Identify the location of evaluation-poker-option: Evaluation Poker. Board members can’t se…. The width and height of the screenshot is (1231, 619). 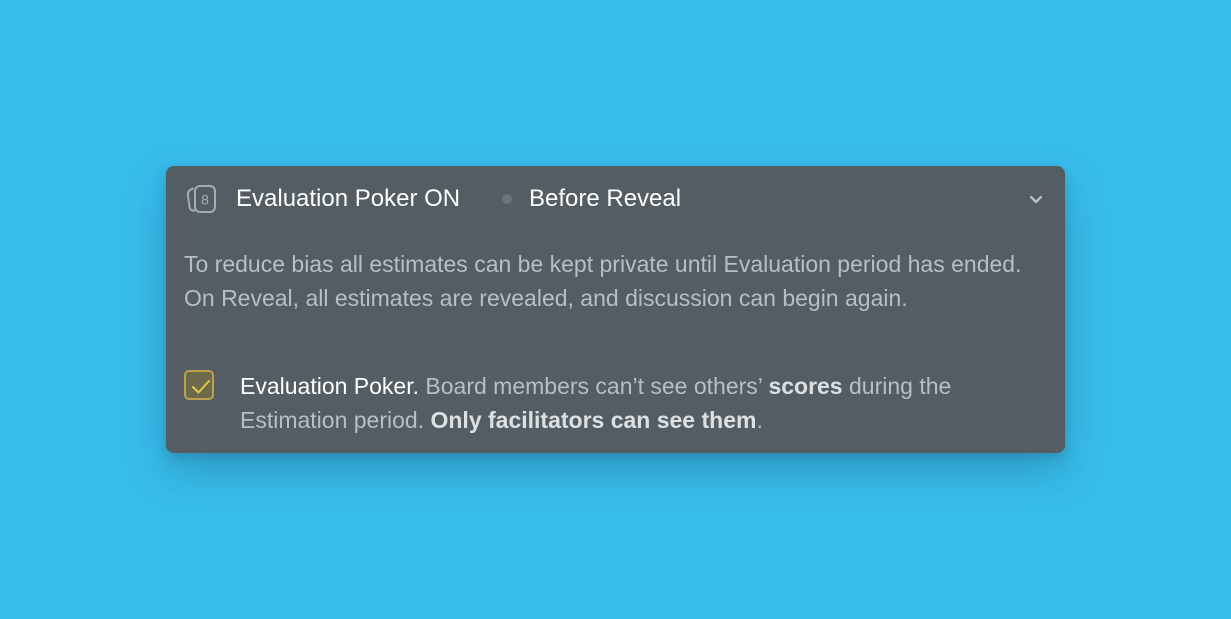
(619, 404).